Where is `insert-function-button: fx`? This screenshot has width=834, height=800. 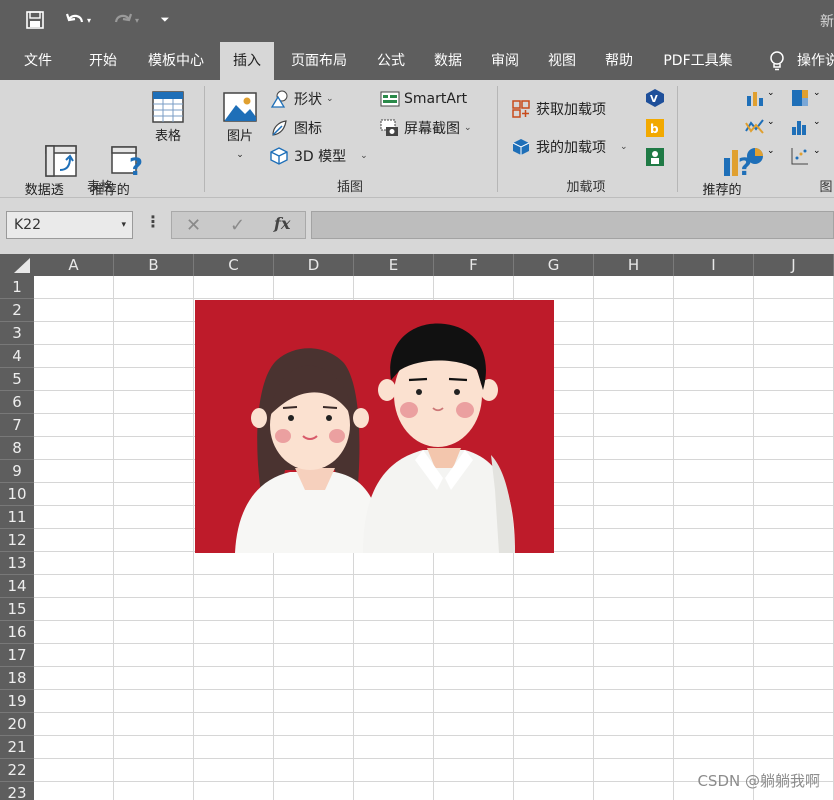 insert-function-button: fx is located at coordinates (282, 223).